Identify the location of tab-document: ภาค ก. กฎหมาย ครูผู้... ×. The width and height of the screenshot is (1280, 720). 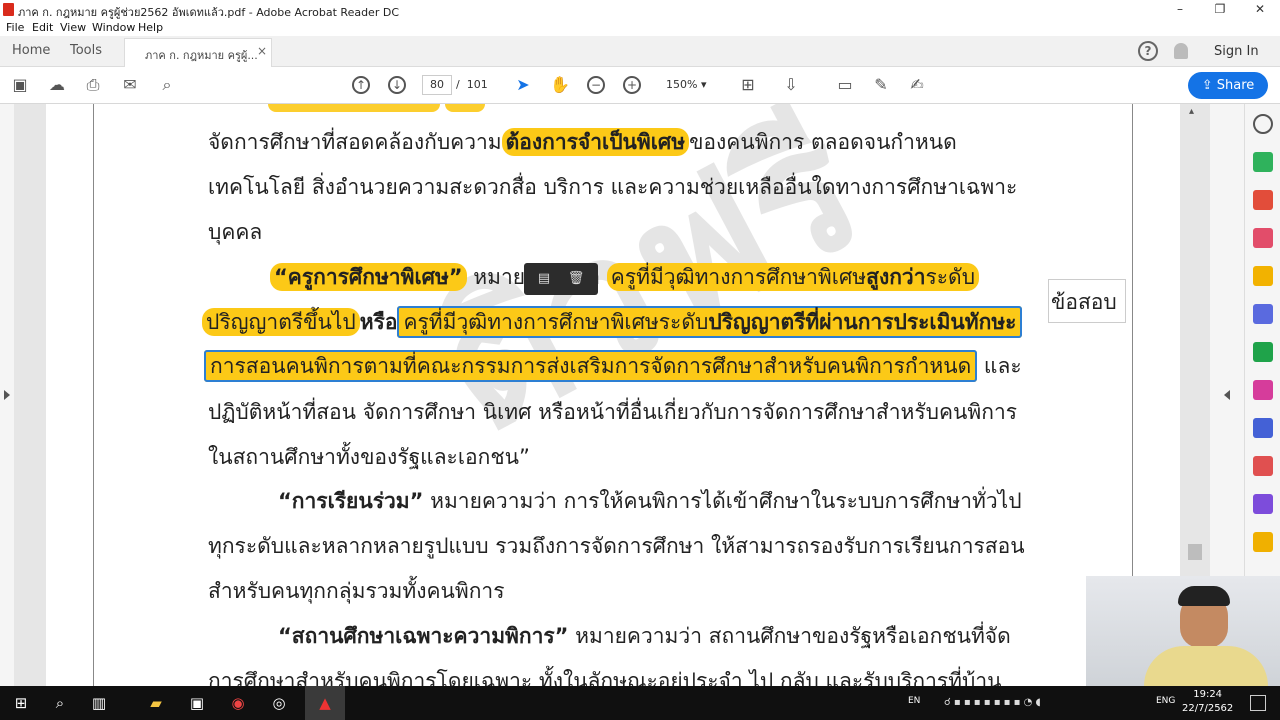
(198, 52).